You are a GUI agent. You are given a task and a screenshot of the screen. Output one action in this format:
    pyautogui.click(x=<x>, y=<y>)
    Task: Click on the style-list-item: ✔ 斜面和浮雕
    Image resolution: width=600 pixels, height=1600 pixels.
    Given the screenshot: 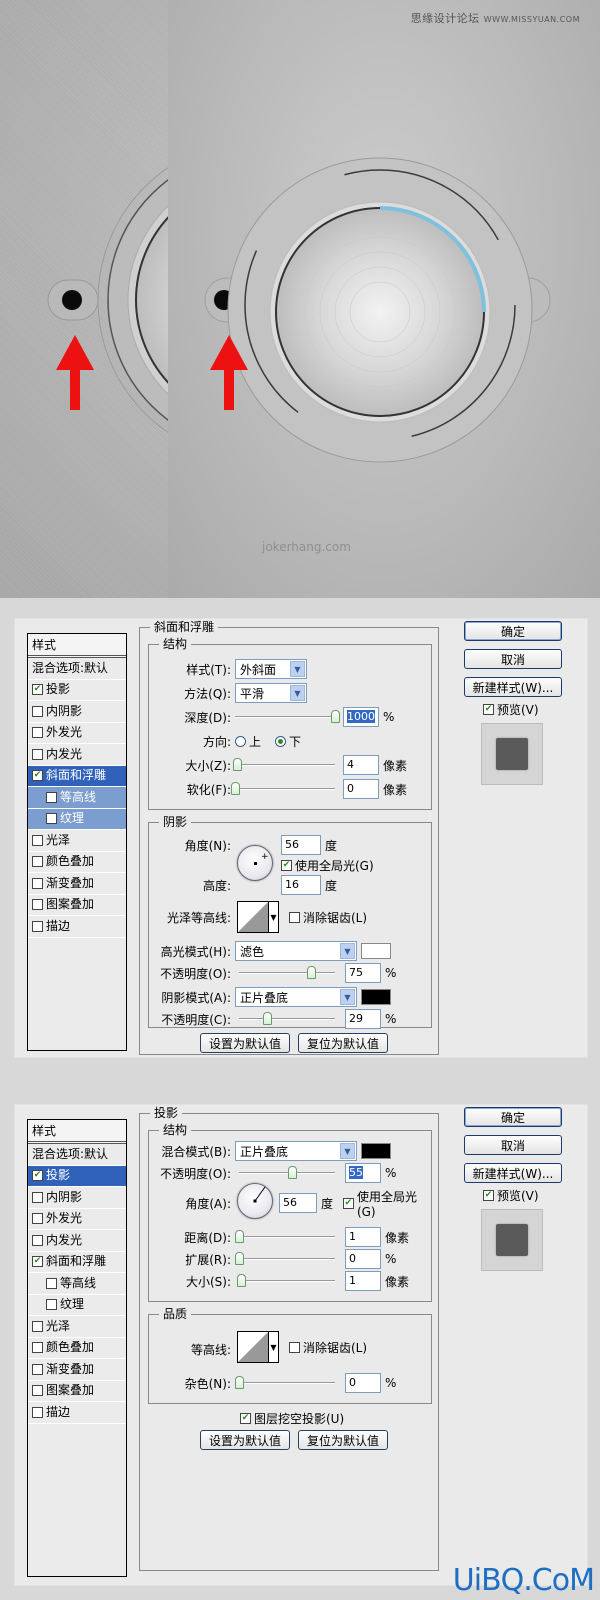 What is the action you would take?
    pyautogui.click(x=77, y=1262)
    